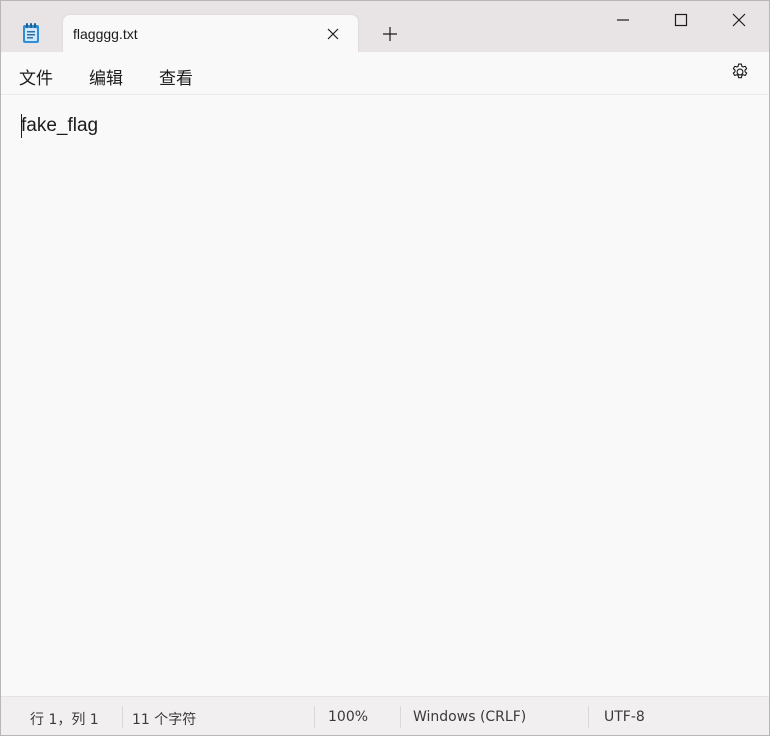  I want to click on minimize-button, so click(623, 20).